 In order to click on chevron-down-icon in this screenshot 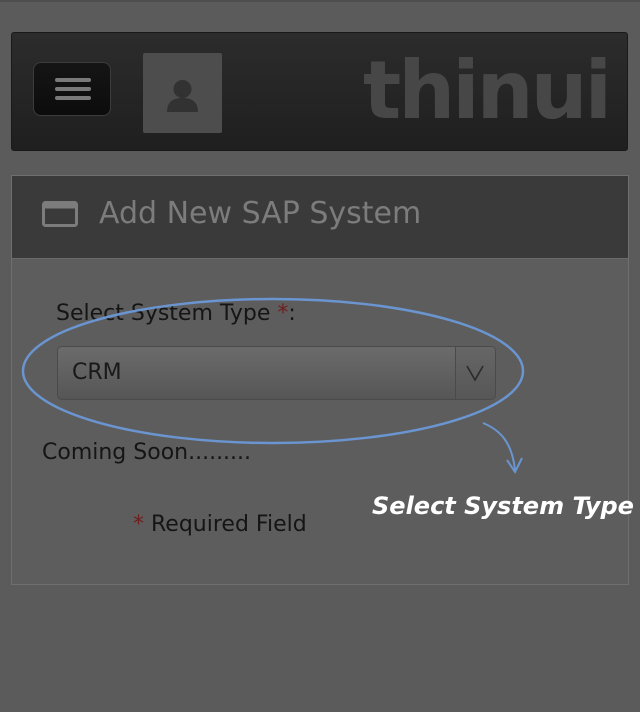, I will do `click(475, 373)`.